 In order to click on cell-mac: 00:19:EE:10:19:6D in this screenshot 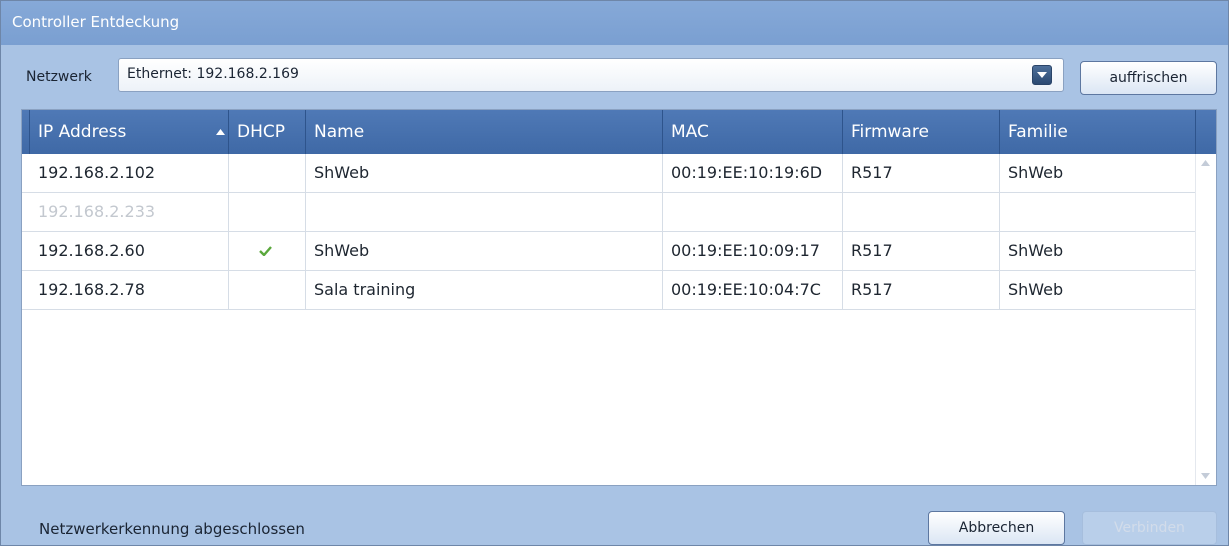, I will do `click(753, 173)`.